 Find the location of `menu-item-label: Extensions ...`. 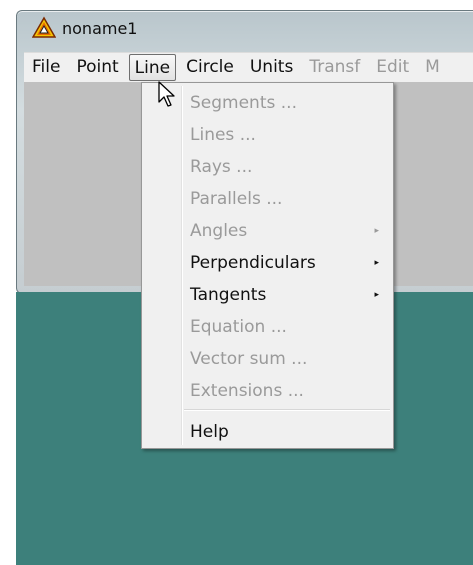

menu-item-label: Extensions ... is located at coordinates (247, 391).